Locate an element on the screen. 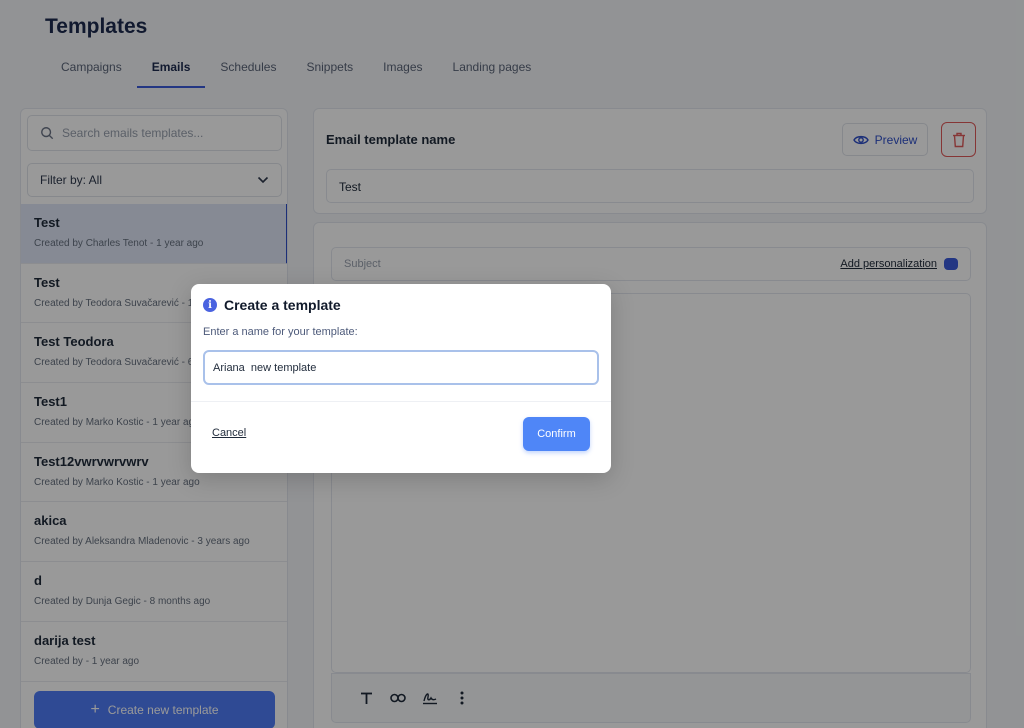 This screenshot has width=1024, height=728. modal-prompt: Enter a name for your template: is located at coordinates (280, 332).